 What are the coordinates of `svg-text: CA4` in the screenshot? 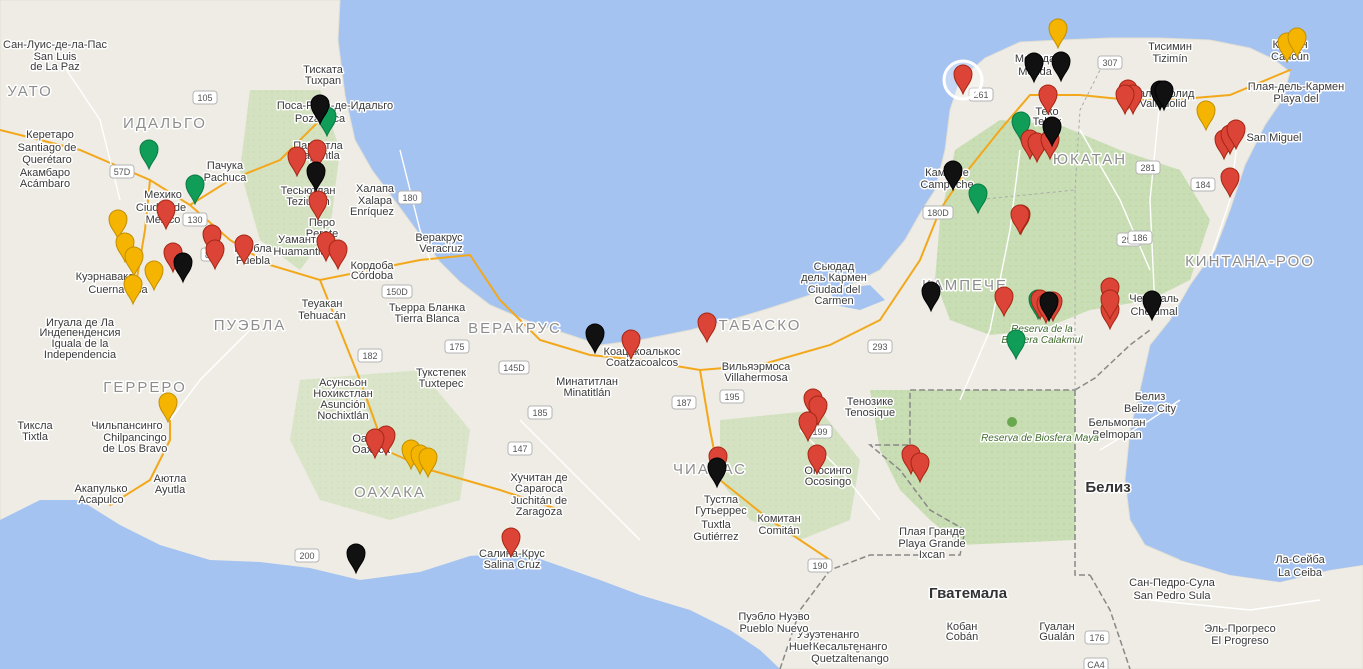 It's located at (1096, 664).